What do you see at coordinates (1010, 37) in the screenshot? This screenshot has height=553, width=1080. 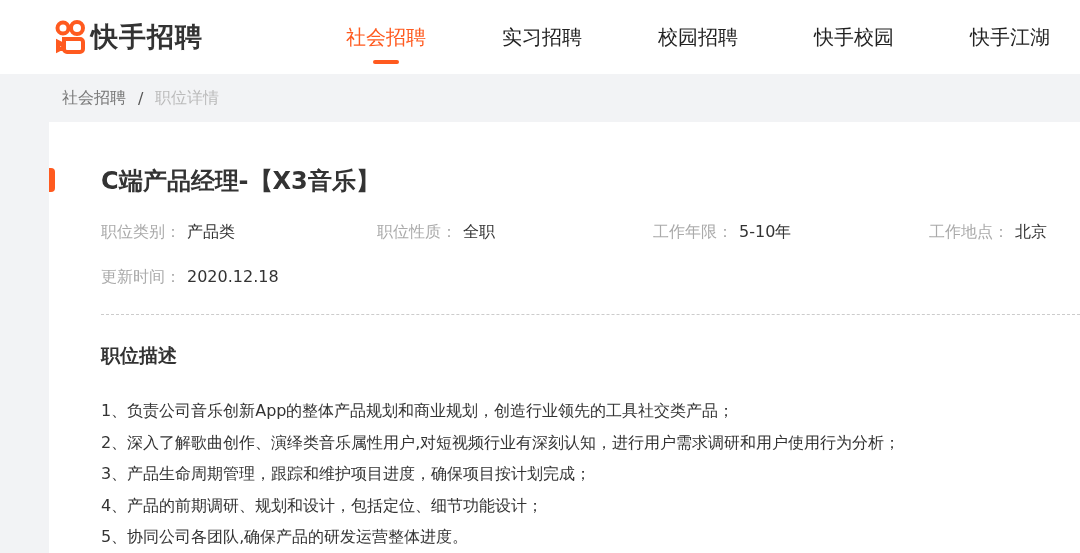 I see `nav-tab: 快手江湖` at bounding box center [1010, 37].